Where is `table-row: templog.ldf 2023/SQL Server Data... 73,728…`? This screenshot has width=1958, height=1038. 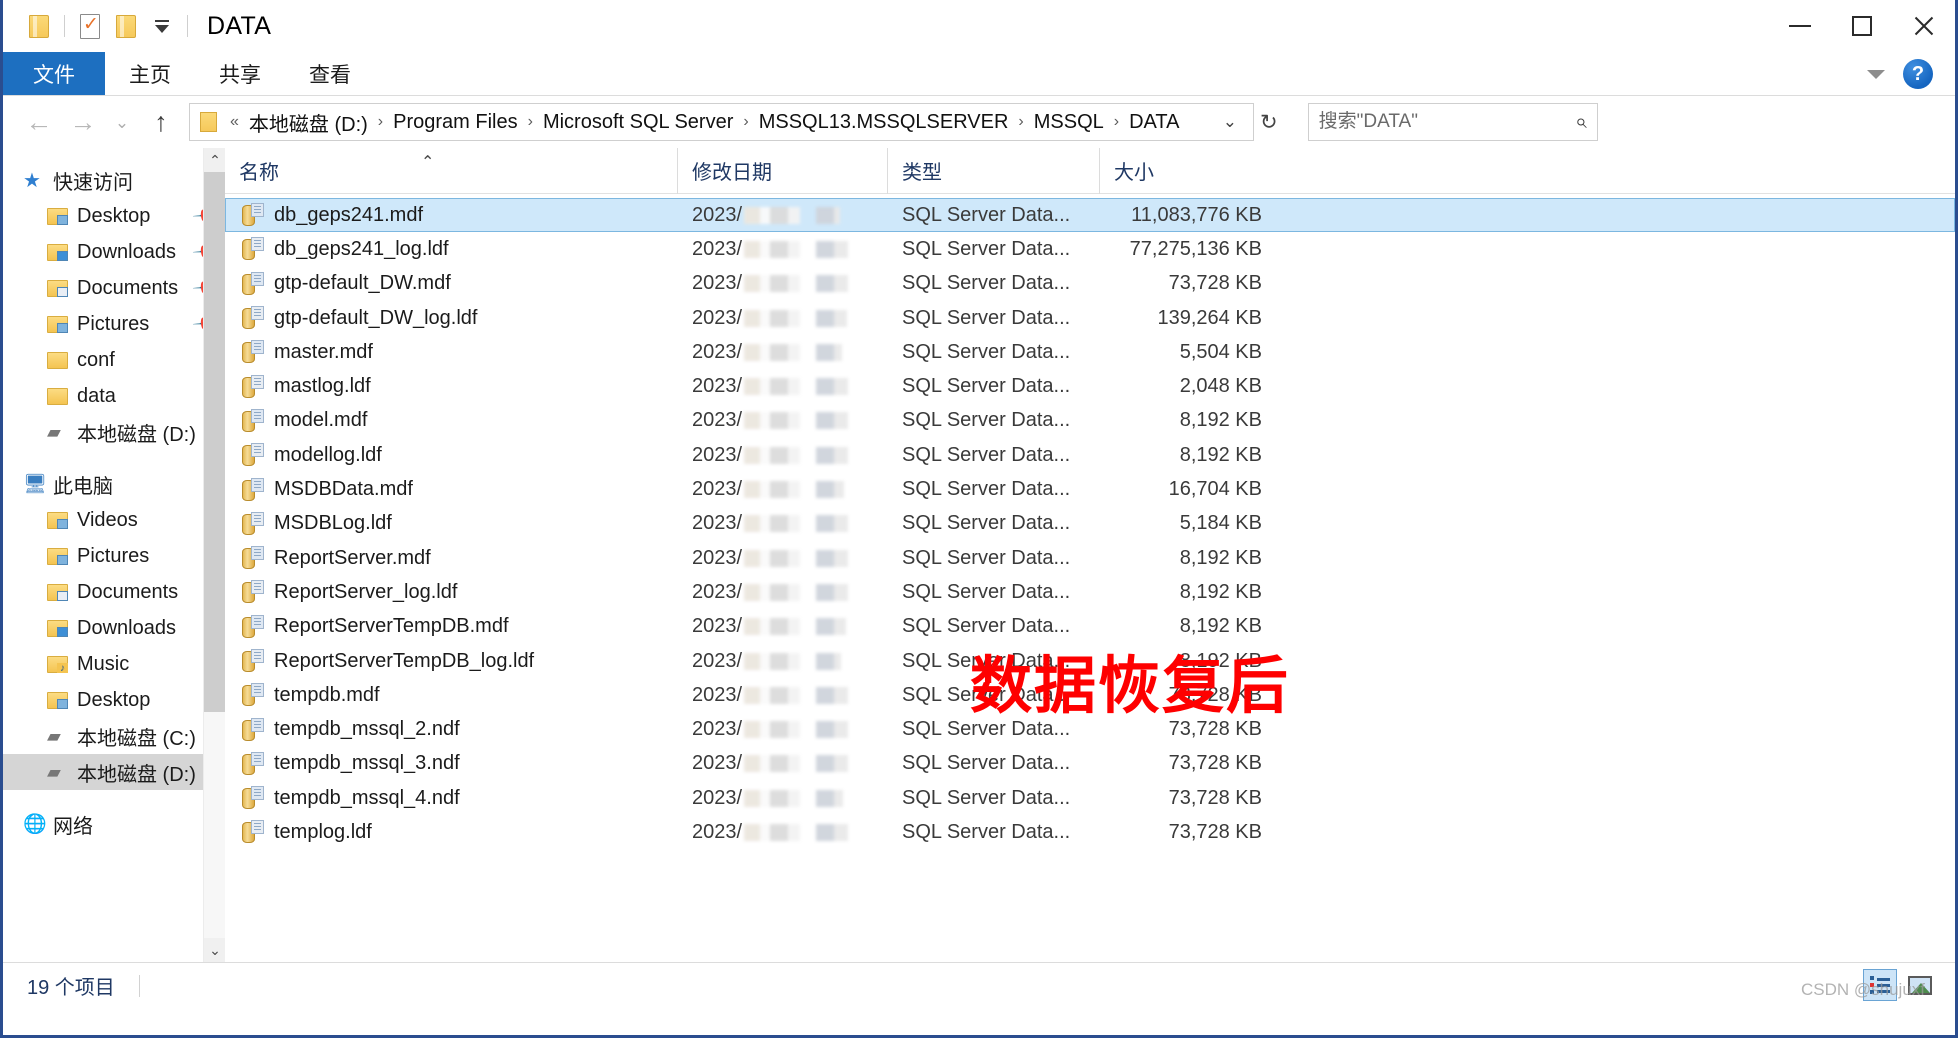 table-row: templog.ldf 2023/SQL Server Data... 73,728… is located at coordinates (1090, 832).